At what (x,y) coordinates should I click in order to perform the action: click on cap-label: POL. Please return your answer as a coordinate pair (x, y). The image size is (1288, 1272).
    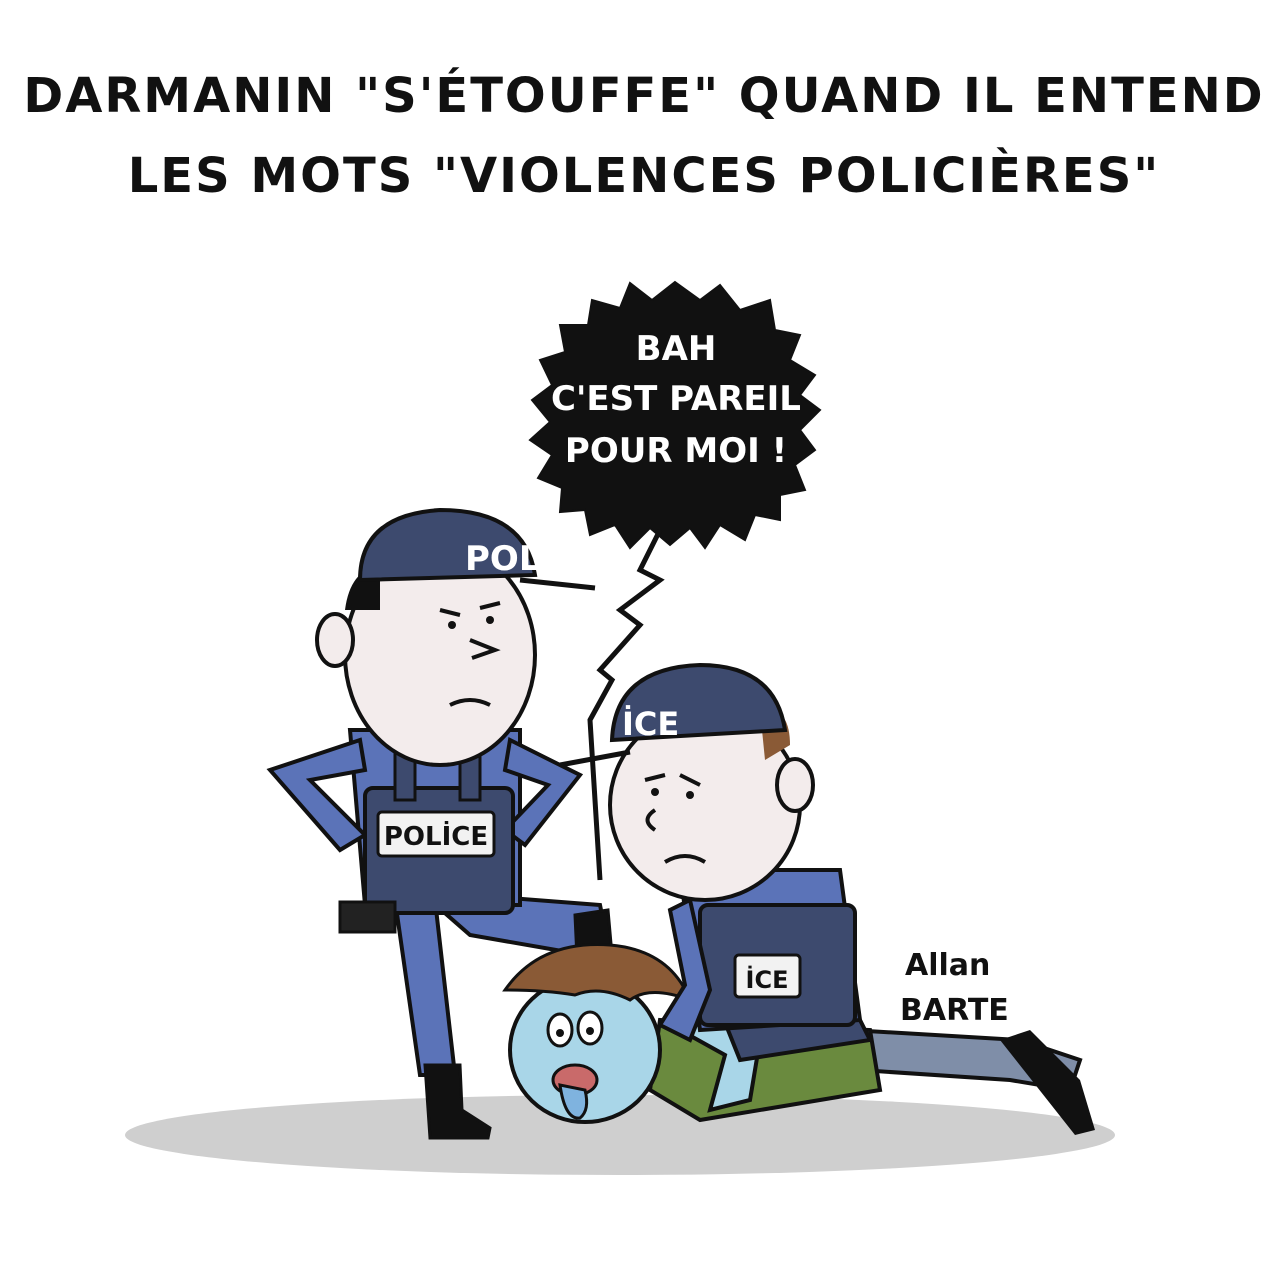
    Looking at the image, I should click on (503, 559).